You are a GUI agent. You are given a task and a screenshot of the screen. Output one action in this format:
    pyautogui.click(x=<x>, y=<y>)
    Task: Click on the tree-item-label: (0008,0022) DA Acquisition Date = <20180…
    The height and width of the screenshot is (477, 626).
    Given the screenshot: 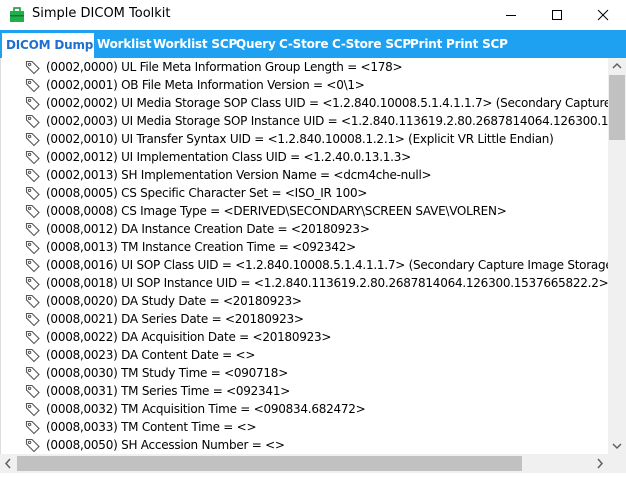 What is the action you would take?
    pyautogui.click(x=189, y=337)
    